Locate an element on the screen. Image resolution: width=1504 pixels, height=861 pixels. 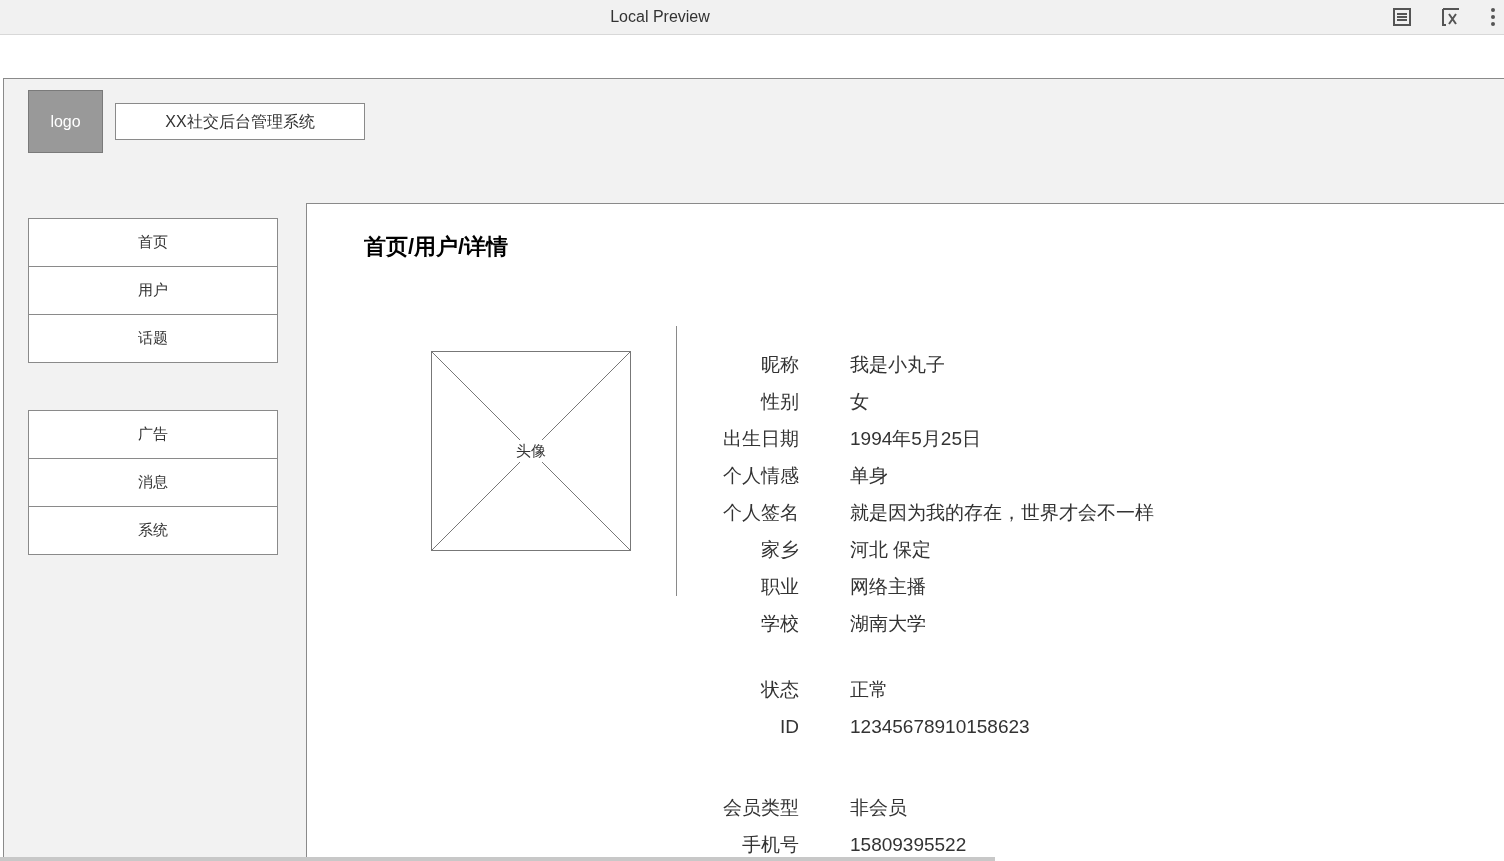
field-label: 家乡 is located at coordinates (779, 549).